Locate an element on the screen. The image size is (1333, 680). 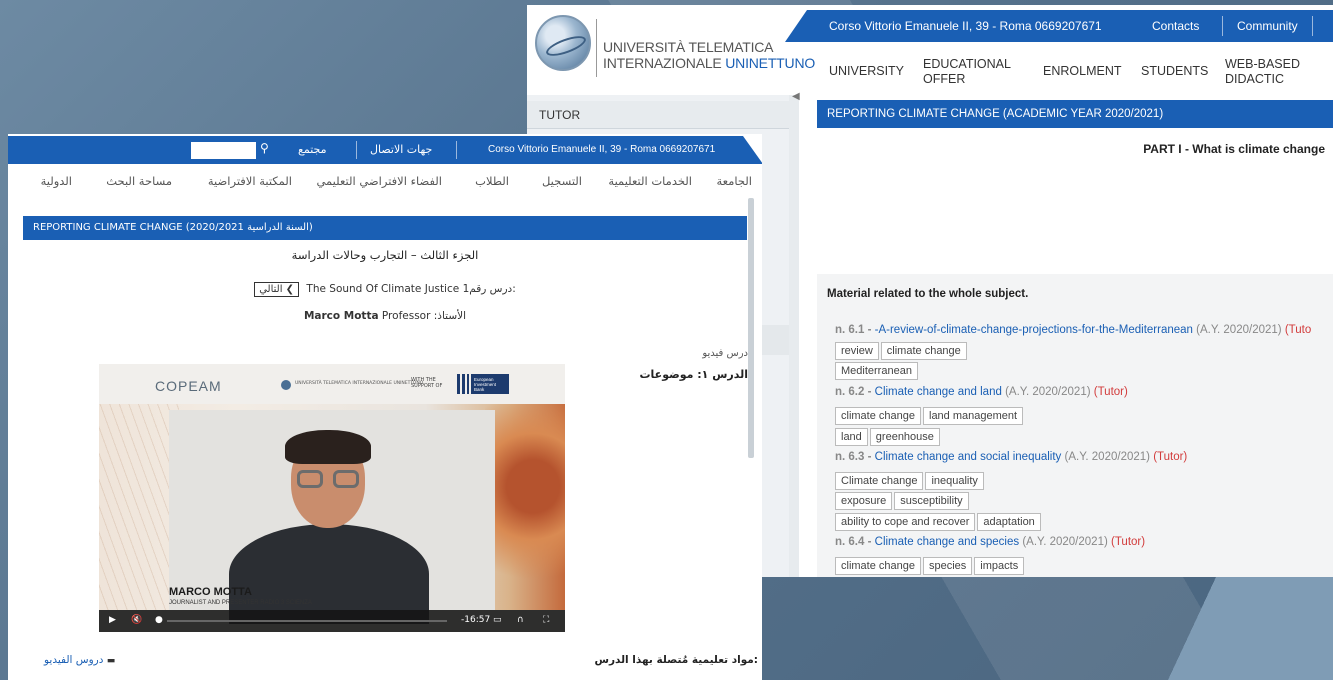
tutor-link: (Tuto is located at coordinates (1298, 330).